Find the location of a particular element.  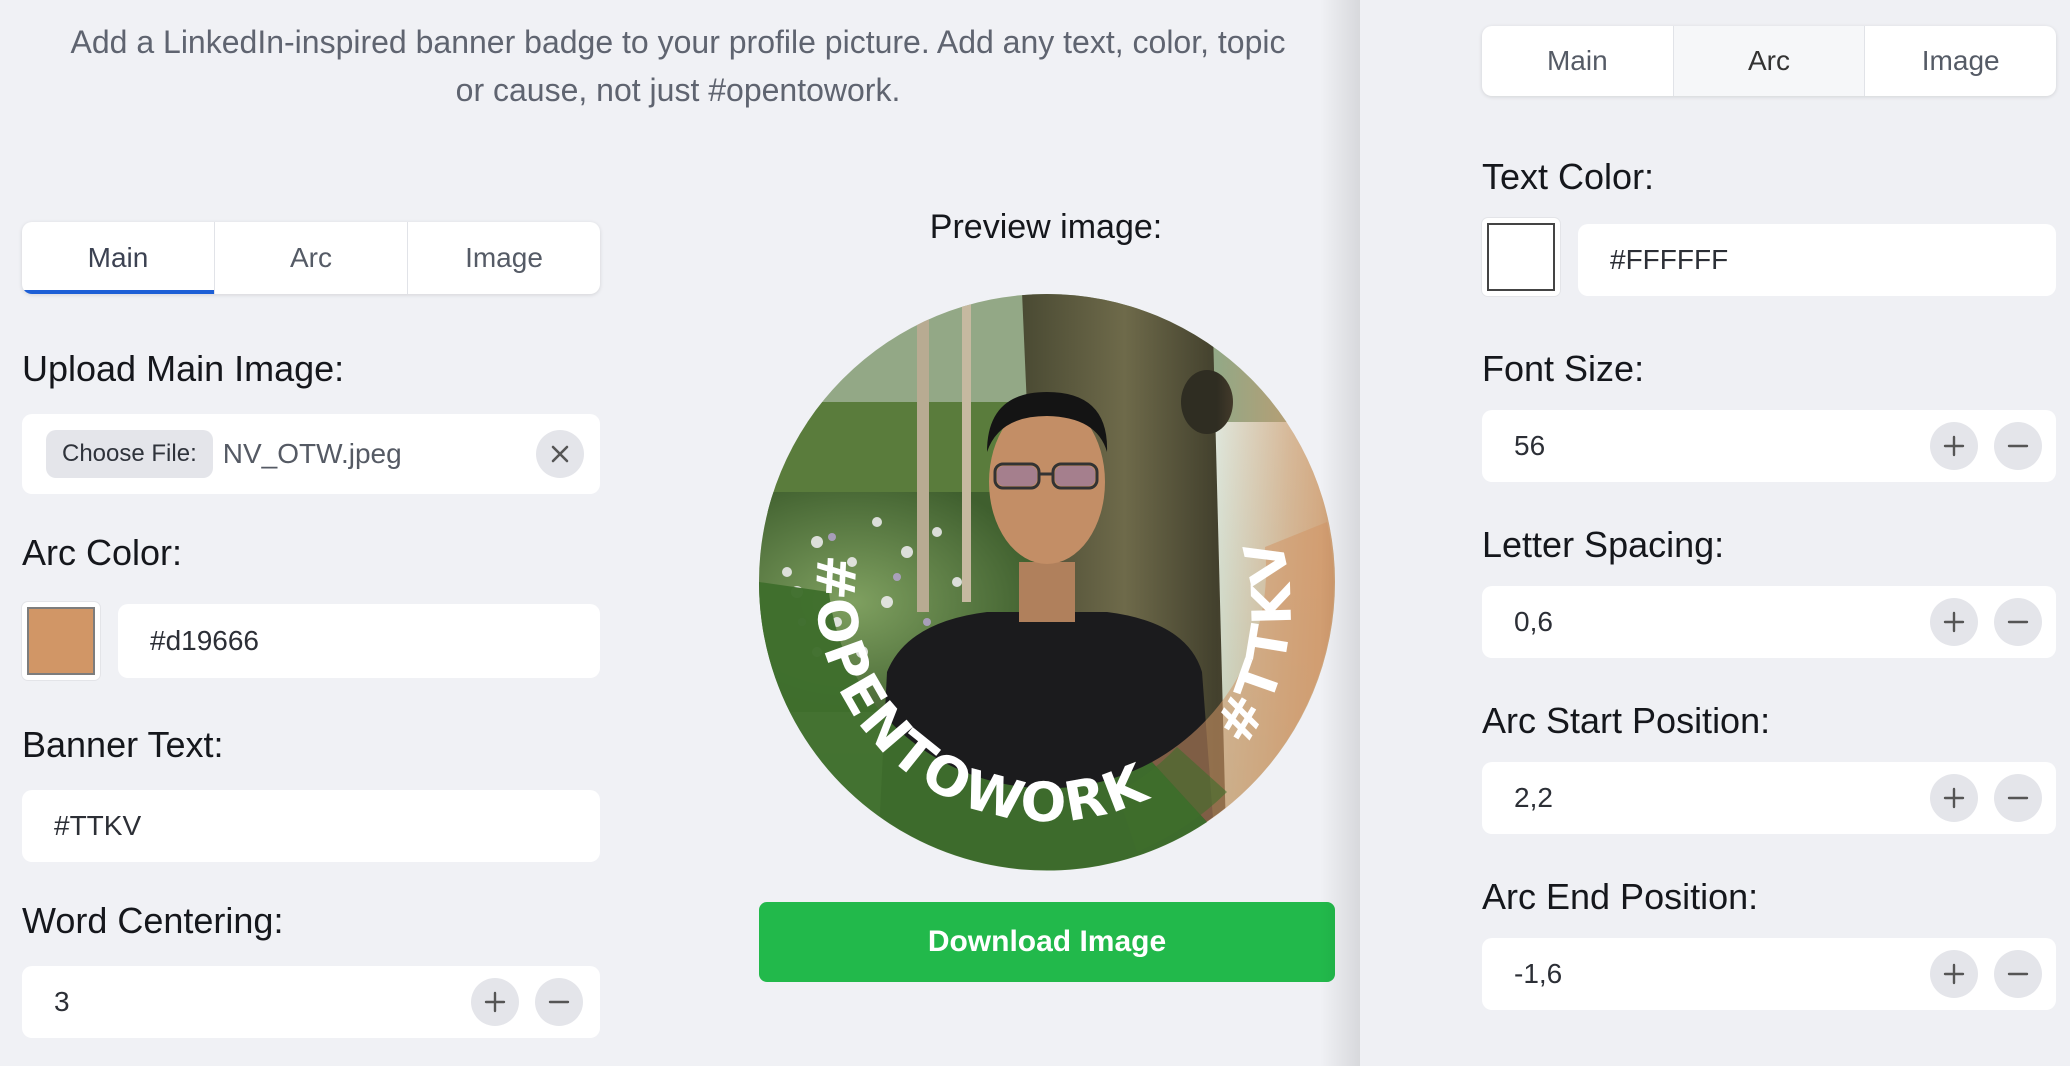

arc-end-minus-button is located at coordinates (2018, 974).